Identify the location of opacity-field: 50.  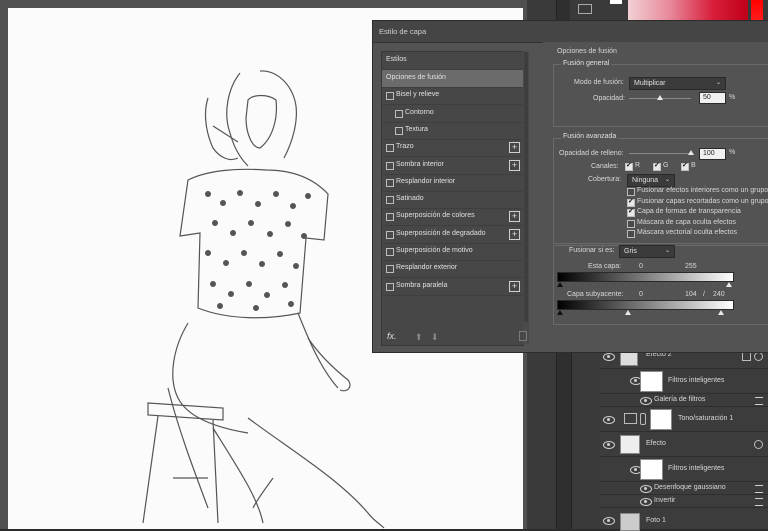
(712, 98).